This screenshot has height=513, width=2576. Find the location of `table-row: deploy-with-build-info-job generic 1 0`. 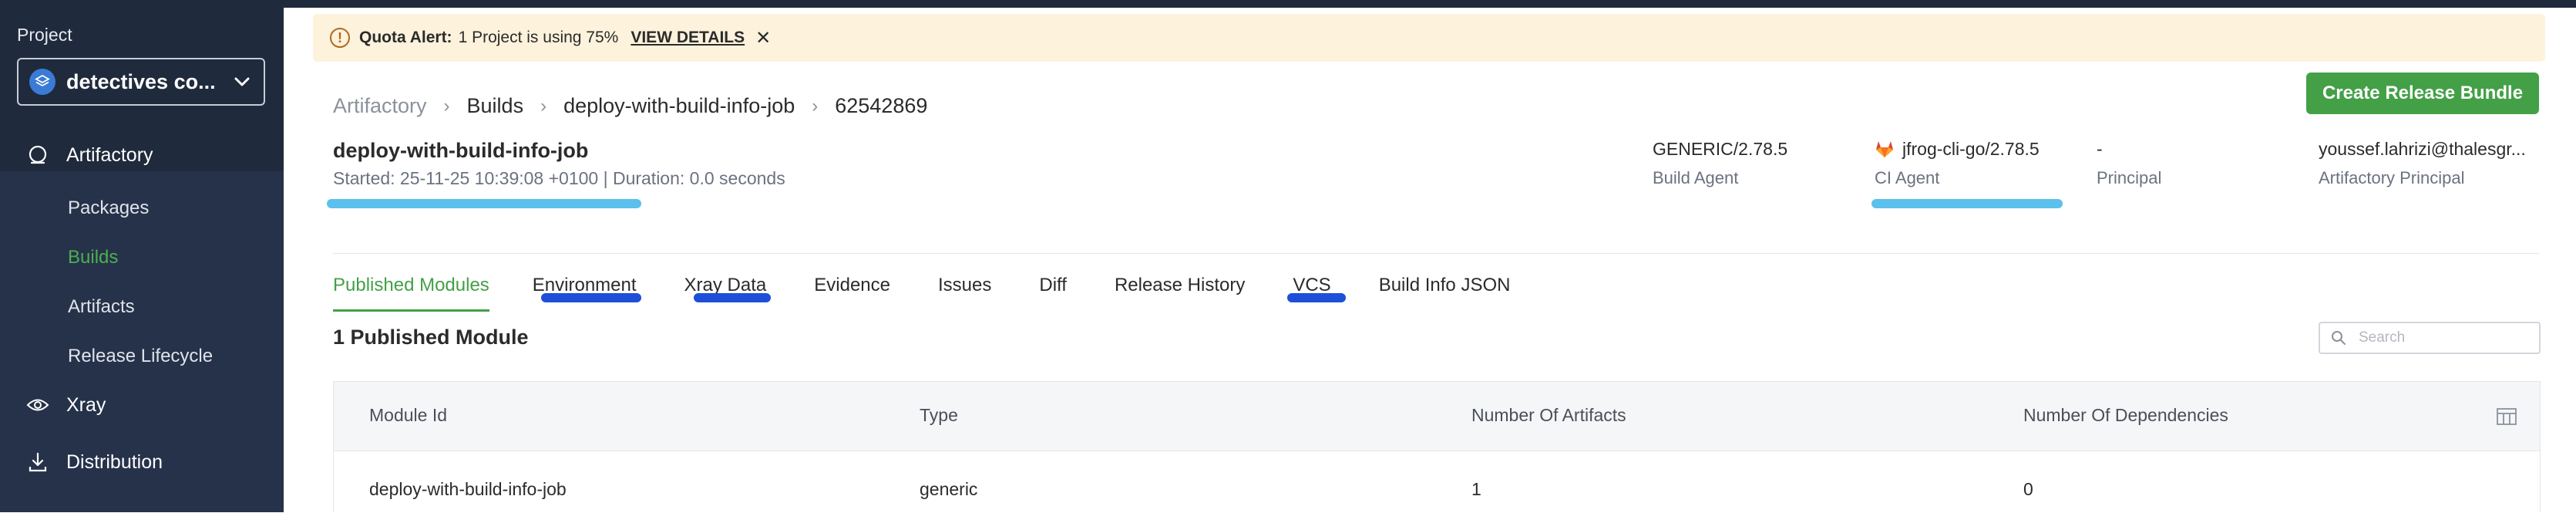

table-row: deploy-with-build-info-job generic 1 0 is located at coordinates (1437, 482).